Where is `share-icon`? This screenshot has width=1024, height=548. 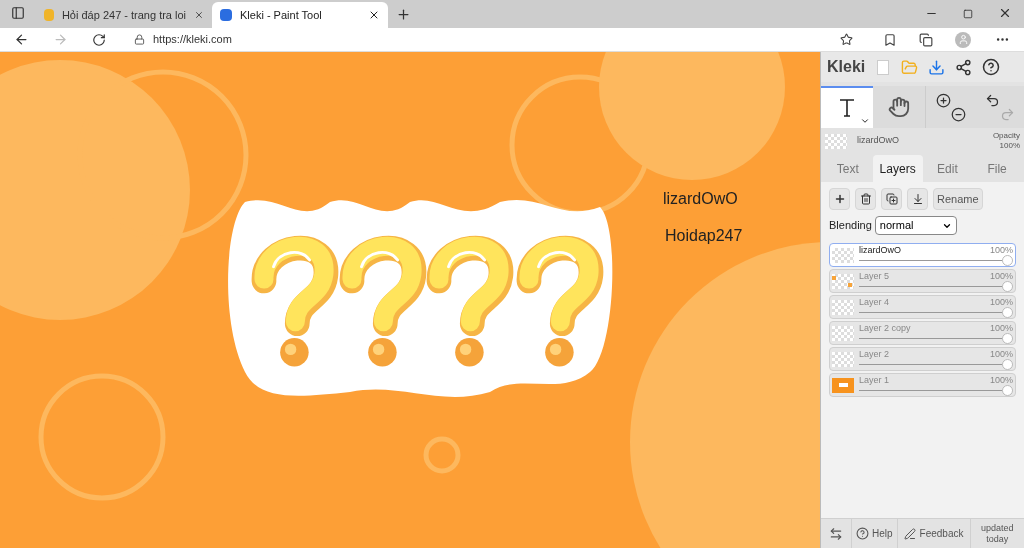
share-icon is located at coordinates (964, 67).